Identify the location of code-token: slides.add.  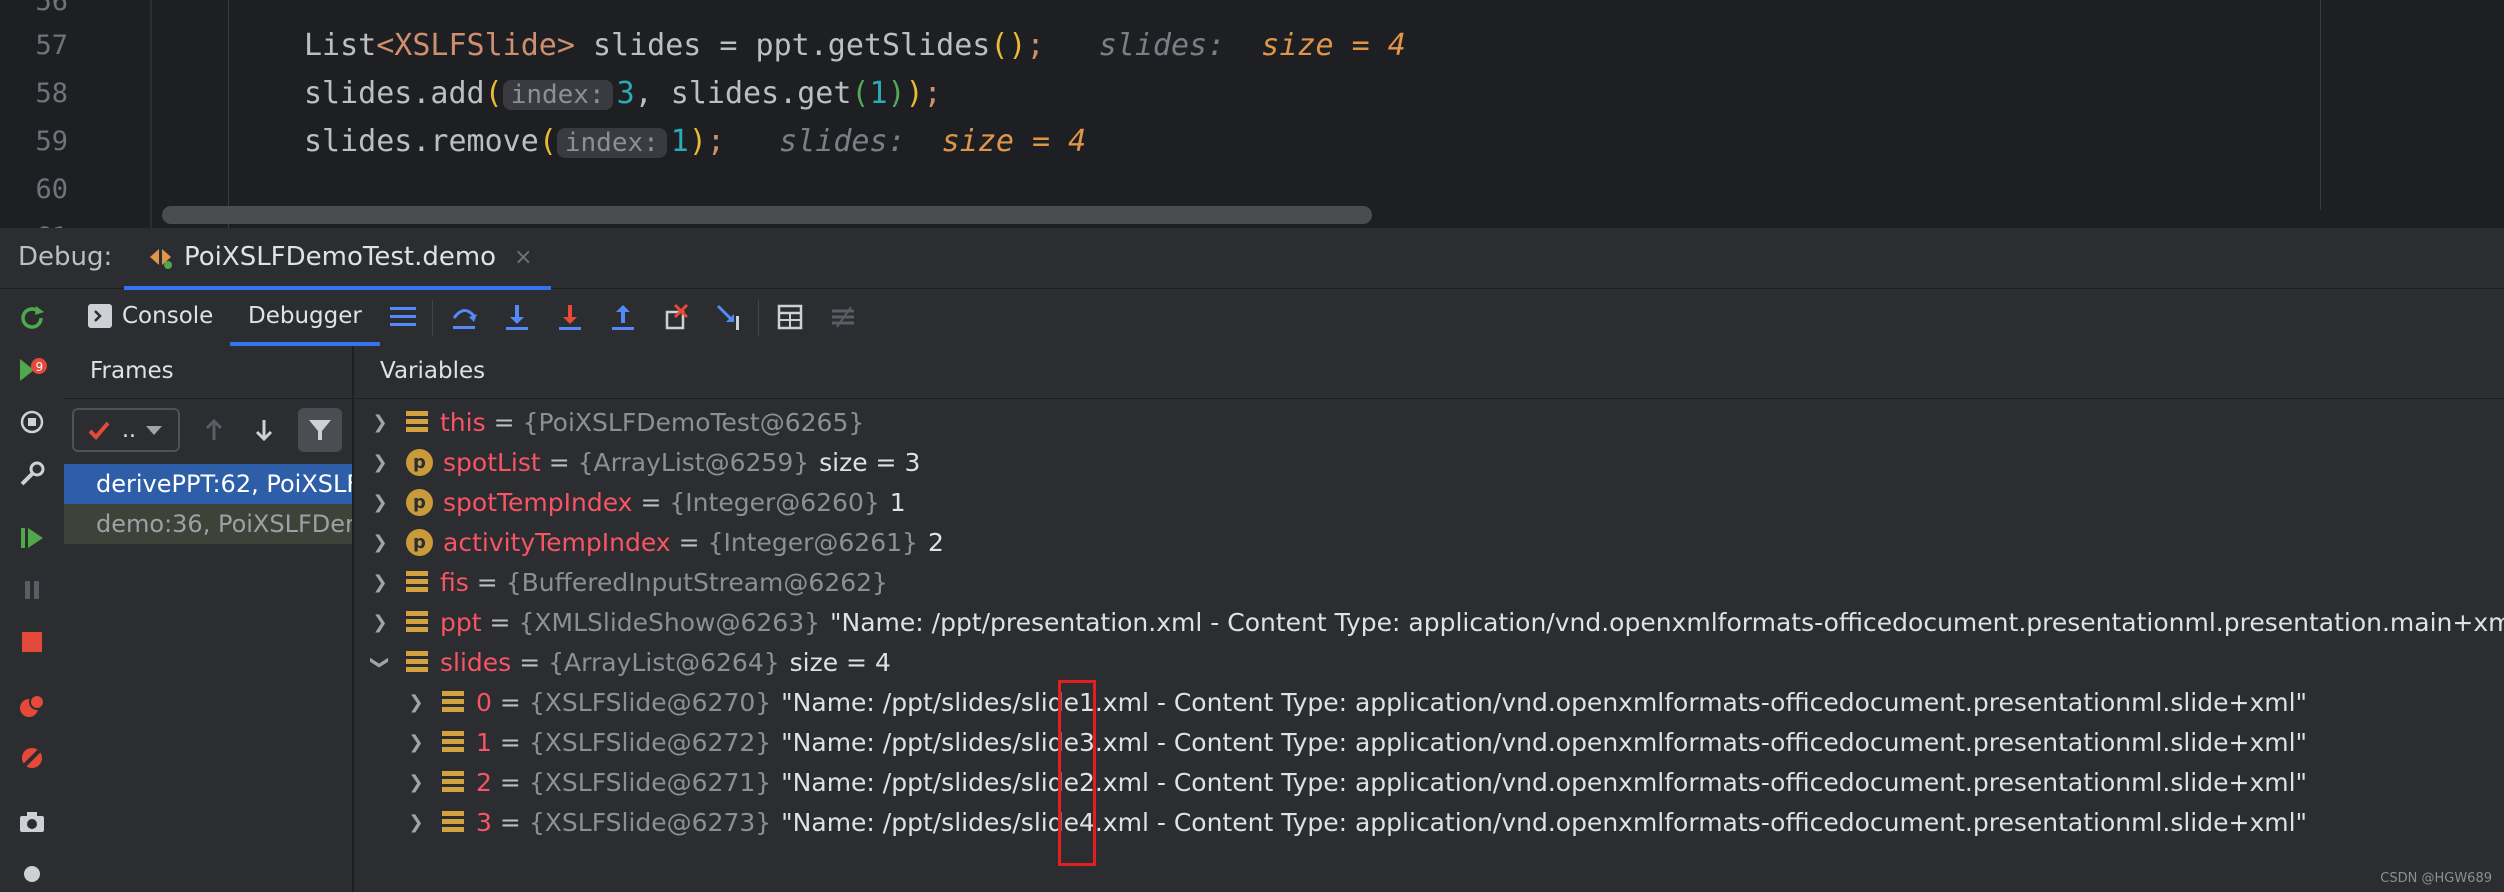
(394, 93).